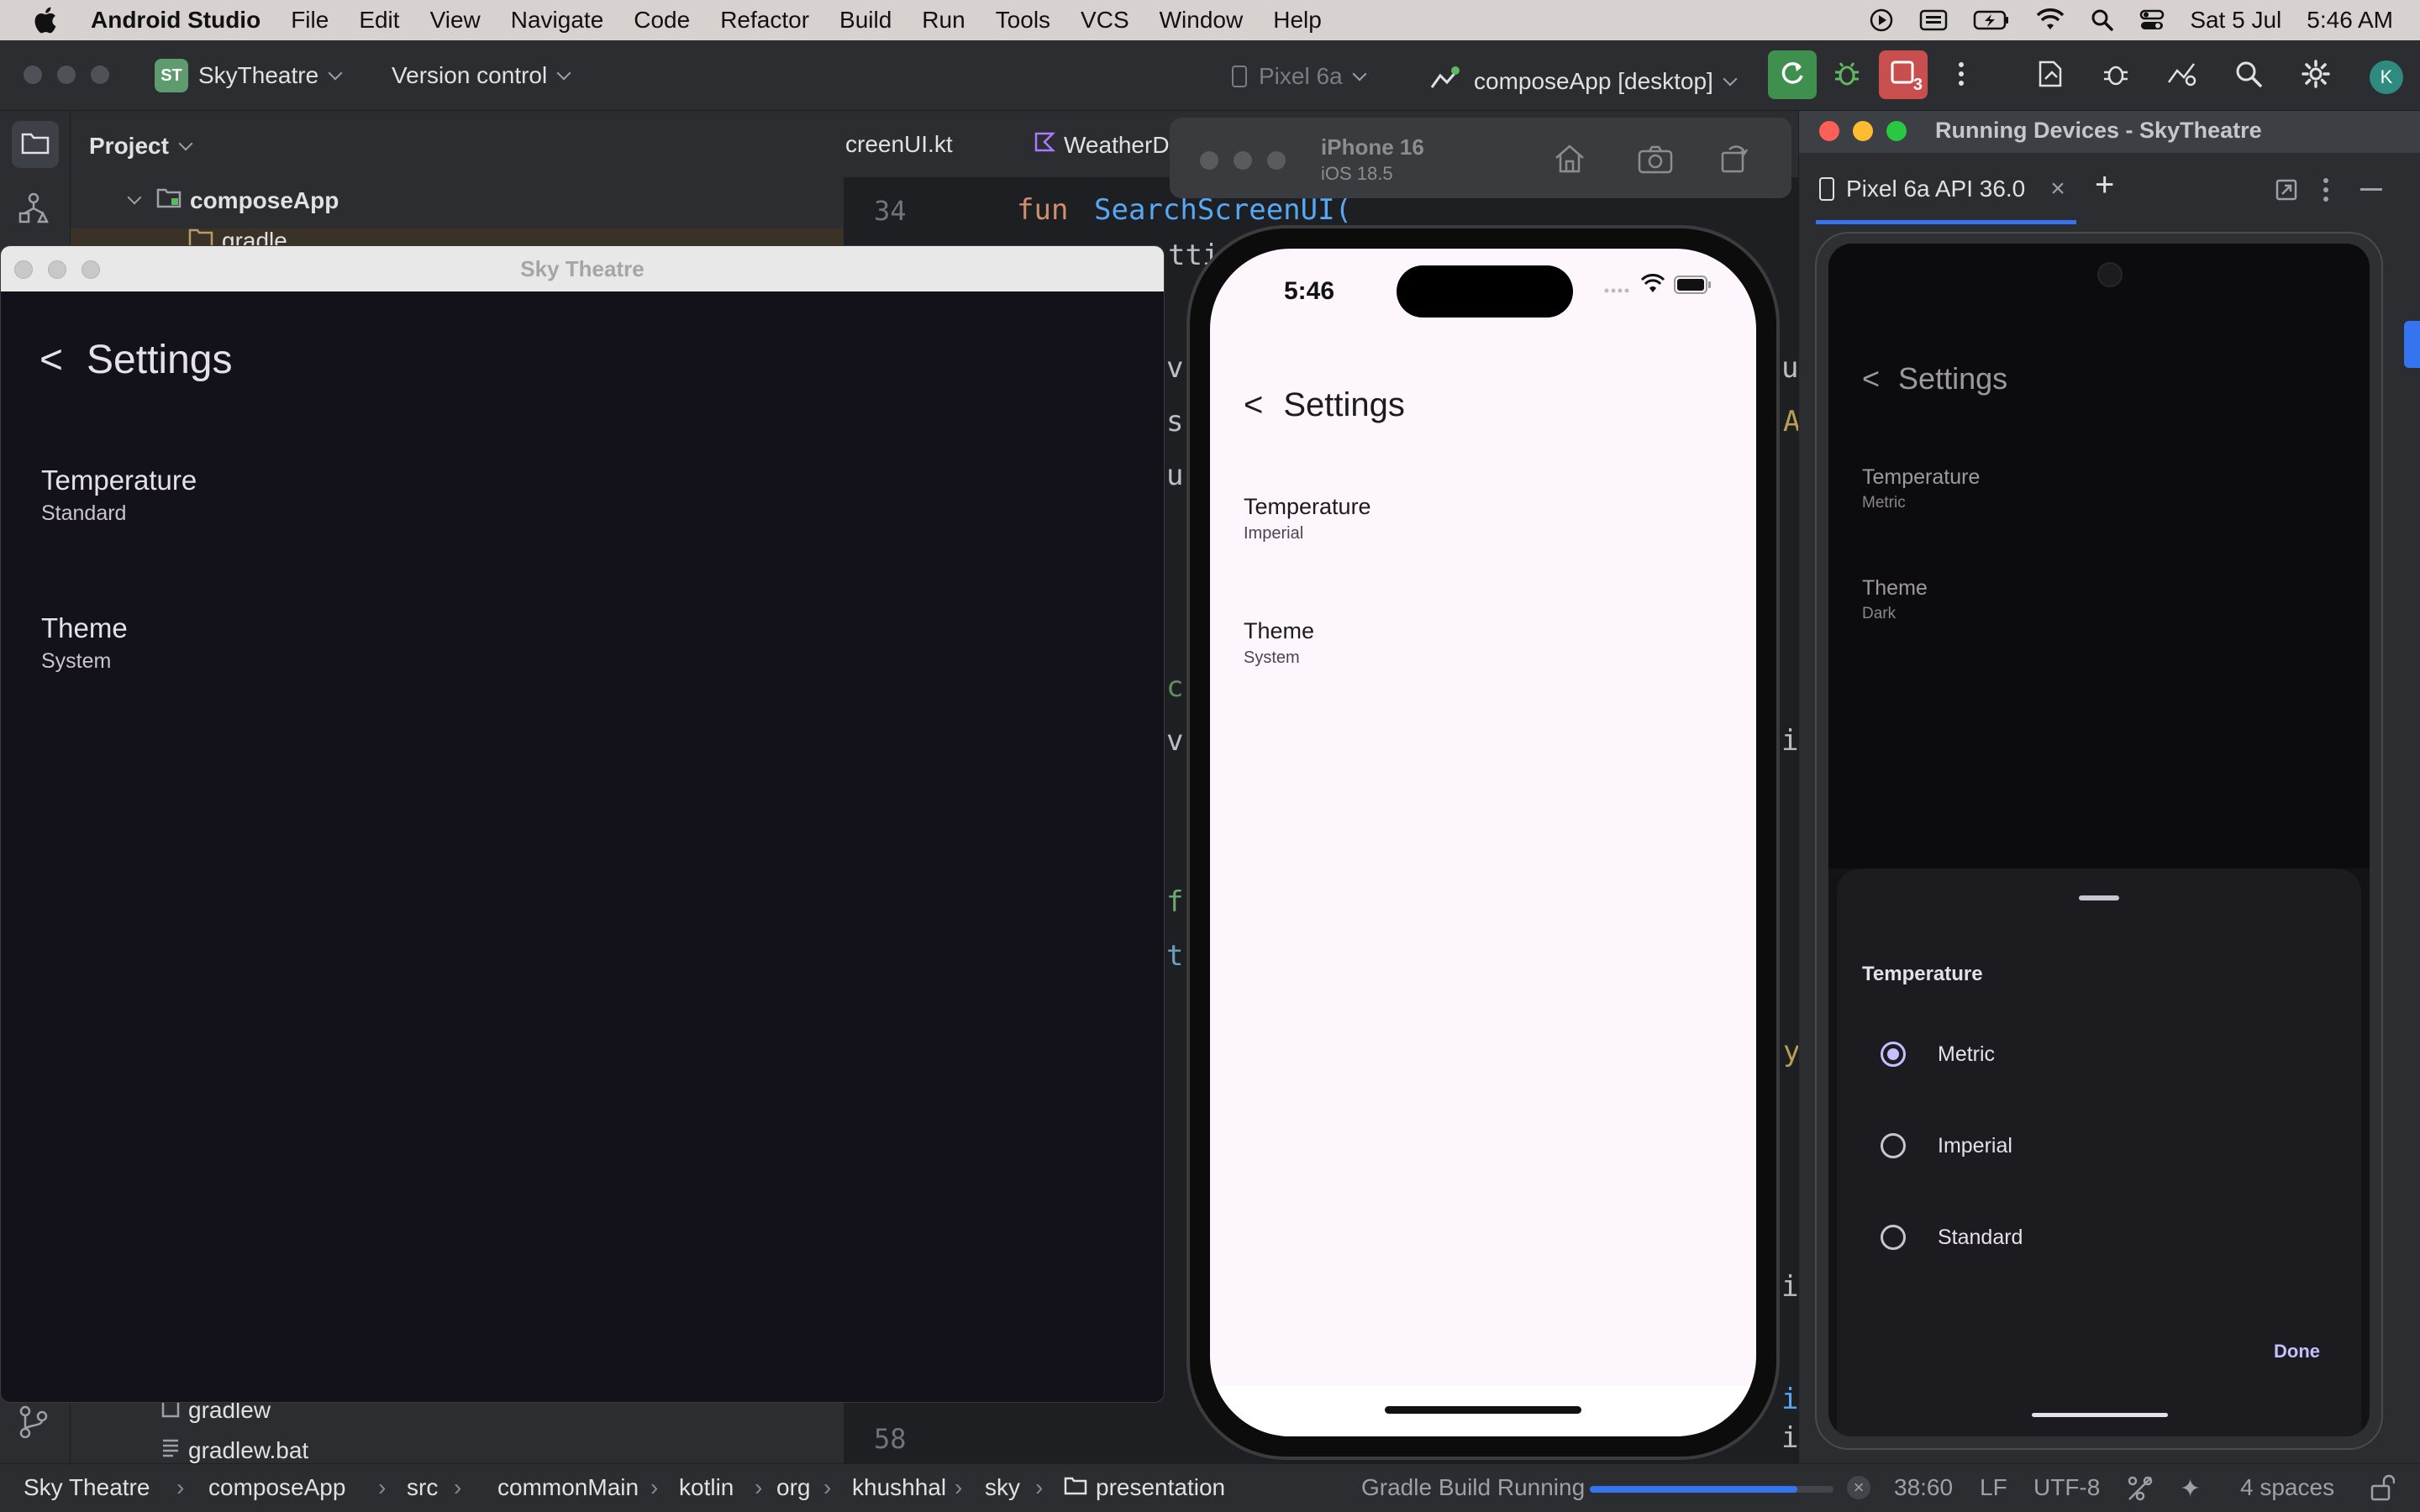  Describe the element at coordinates (2248, 75) in the screenshot. I see `search-everywhere-button` at that location.